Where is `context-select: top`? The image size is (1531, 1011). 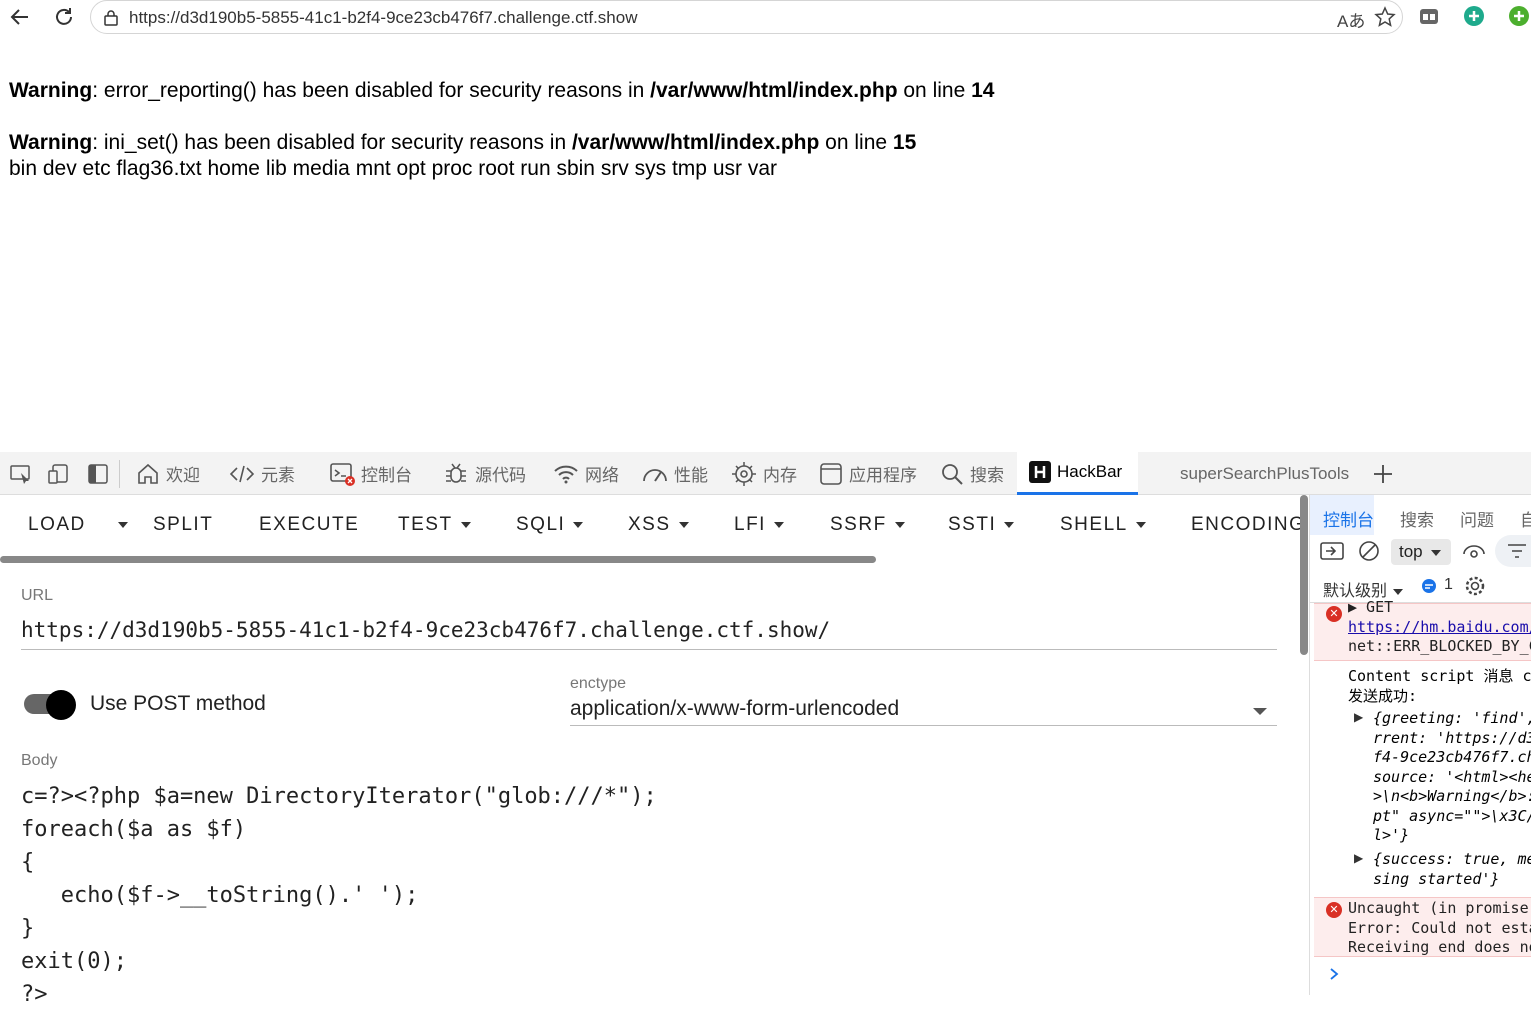 context-select: top is located at coordinates (1421, 552).